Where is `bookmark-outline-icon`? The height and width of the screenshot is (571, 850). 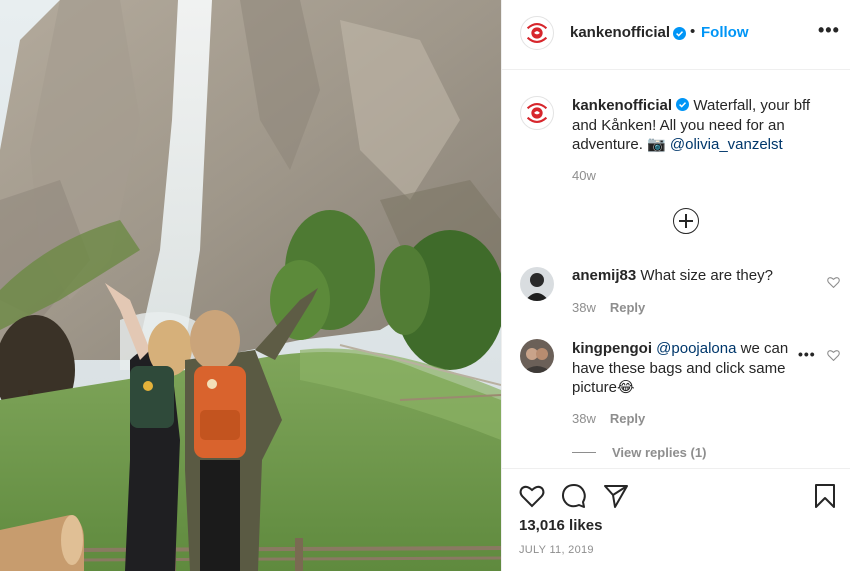
bookmark-outline-icon is located at coordinates (825, 496).